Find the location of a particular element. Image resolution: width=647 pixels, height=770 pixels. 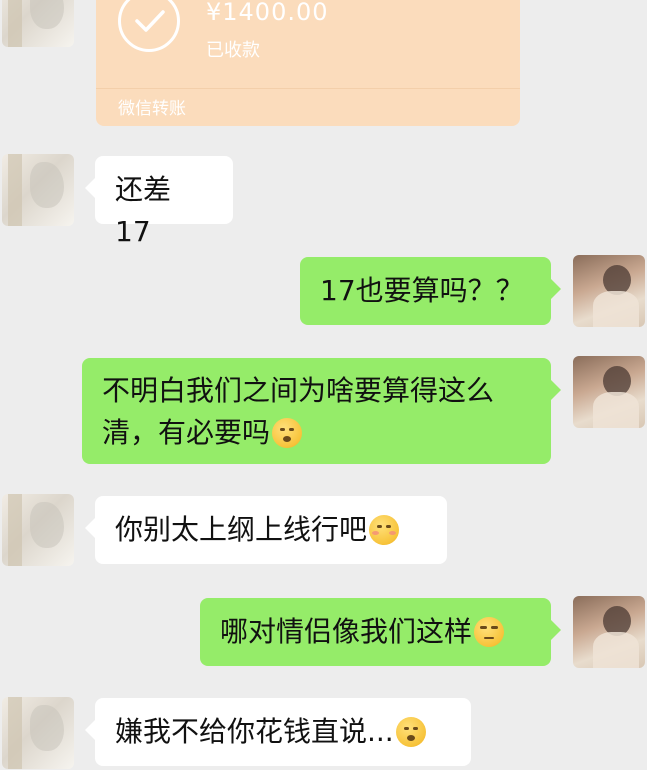

eyeroll-face-icon is located at coordinates (489, 632).